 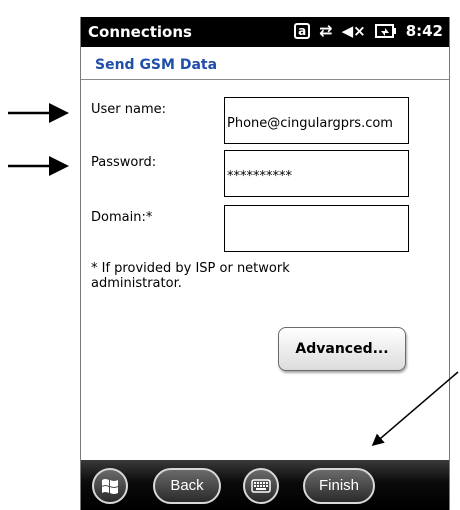 What do you see at coordinates (316, 173) in the screenshot?
I see `password-field: **********` at bounding box center [316, 173].